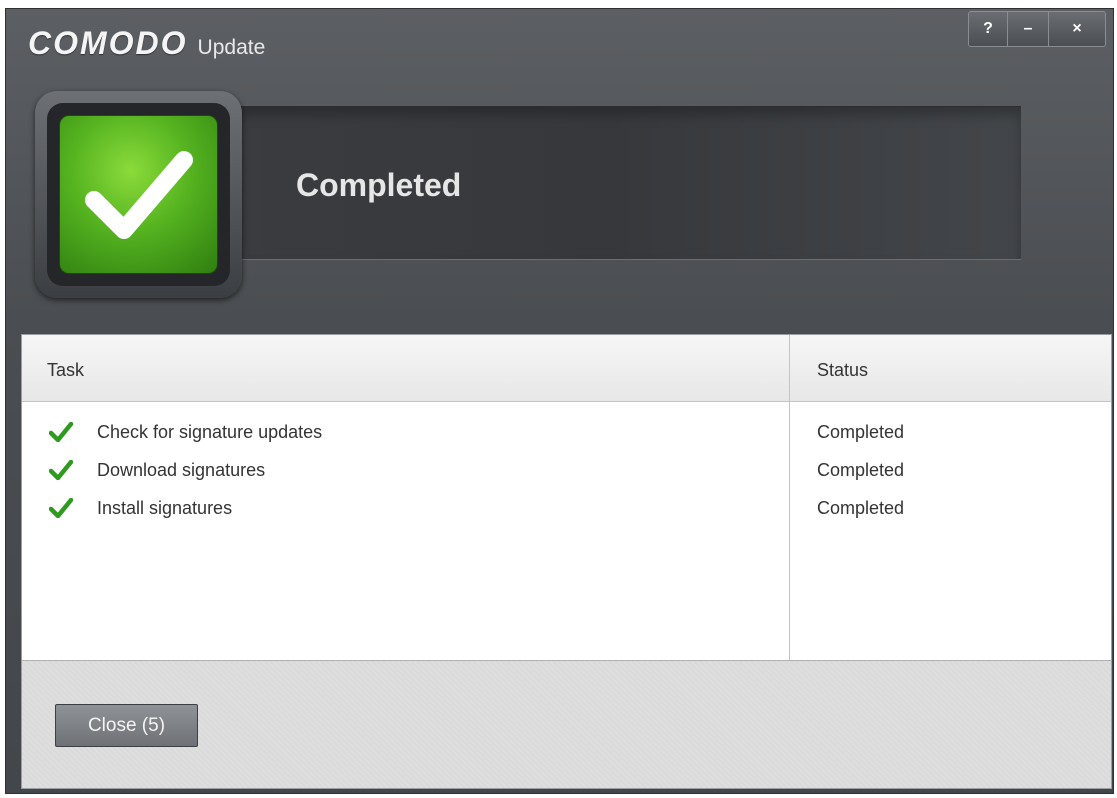 Image resolution: width=1117 pixels, height=798 pixels. Describe the element at coordinates (181, 470) in the screenshot. I see `task-name: Download signatures` at that location.